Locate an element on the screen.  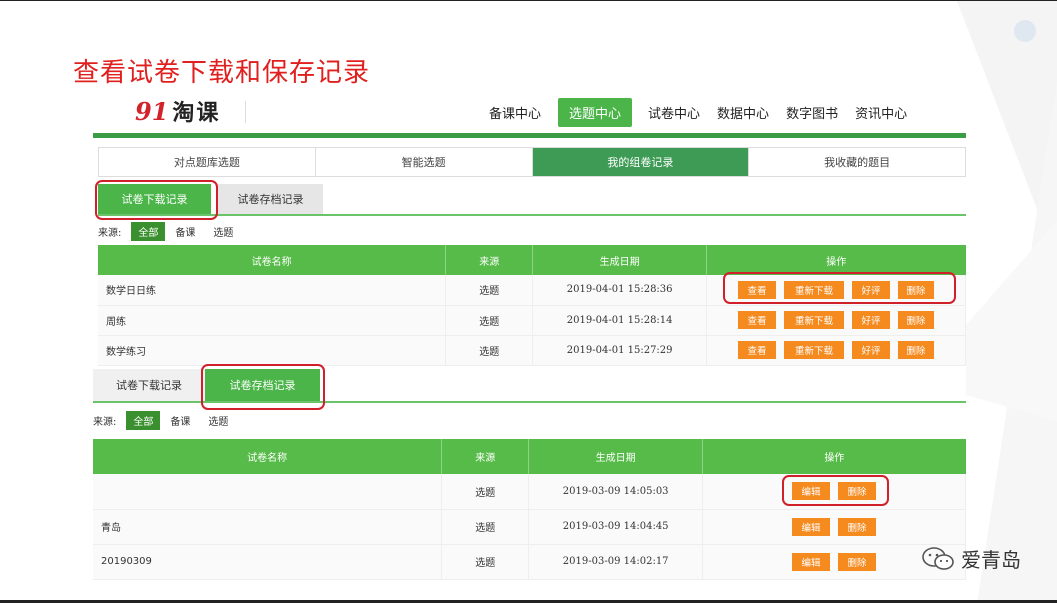
watermark-text: 爱青岛 is located at coordinates (991, 560).